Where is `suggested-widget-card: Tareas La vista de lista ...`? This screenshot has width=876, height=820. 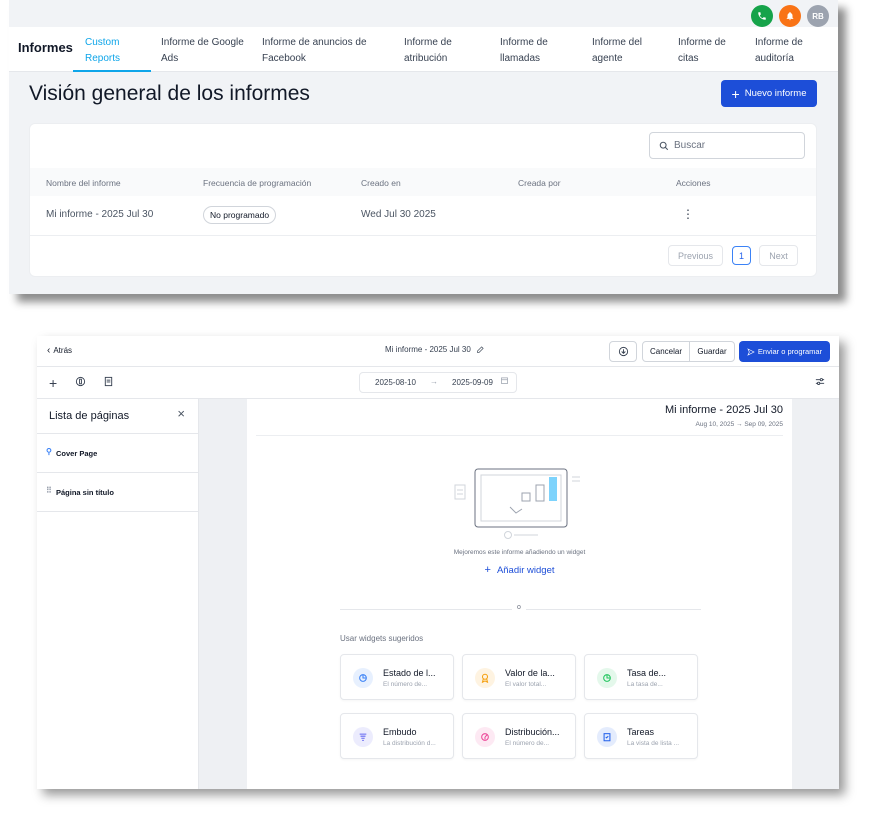 suggested-widget-card: Tareas La vista de lista ... is located at coordinates (641, 736).